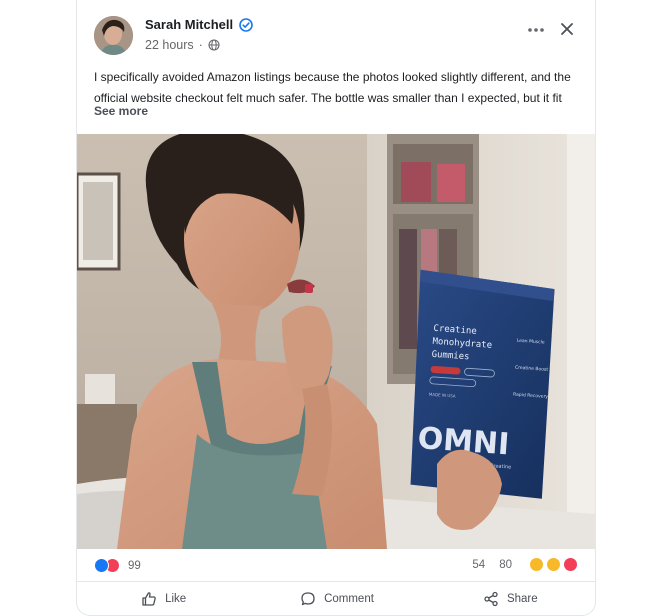 Image resolution: width=672 pixels, height=616 pixels. Describe the element at coordinates (308, 599) in the screenshot. I see `comment-icon` at that location.